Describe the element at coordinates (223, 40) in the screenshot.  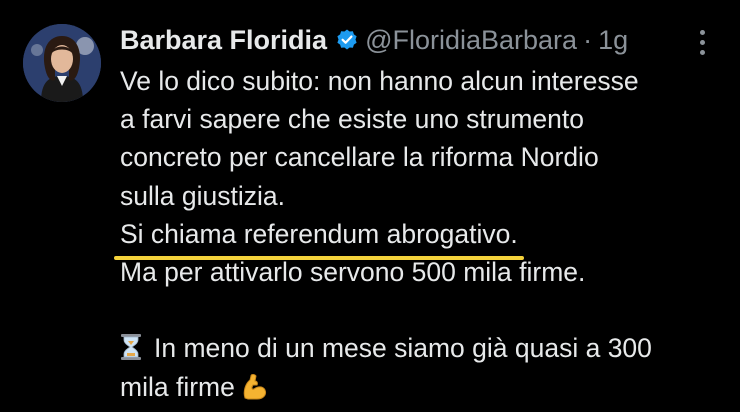
I see `author-name: Barbara Floridia` at that location.